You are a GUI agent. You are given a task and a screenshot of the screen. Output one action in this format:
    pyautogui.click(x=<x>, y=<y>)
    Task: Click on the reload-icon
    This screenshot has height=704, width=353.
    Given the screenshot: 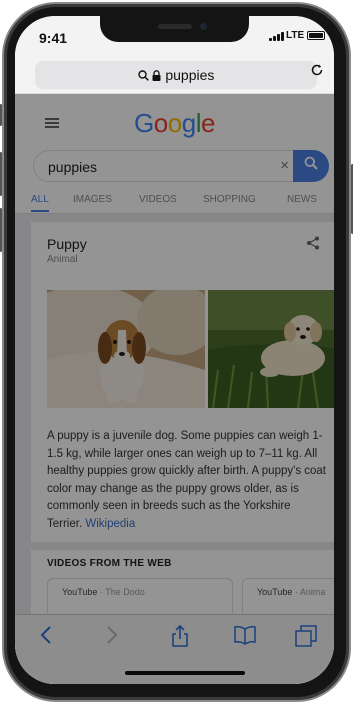 What is the action you would take?
    pyautogui.click(x=317, y=72)
    